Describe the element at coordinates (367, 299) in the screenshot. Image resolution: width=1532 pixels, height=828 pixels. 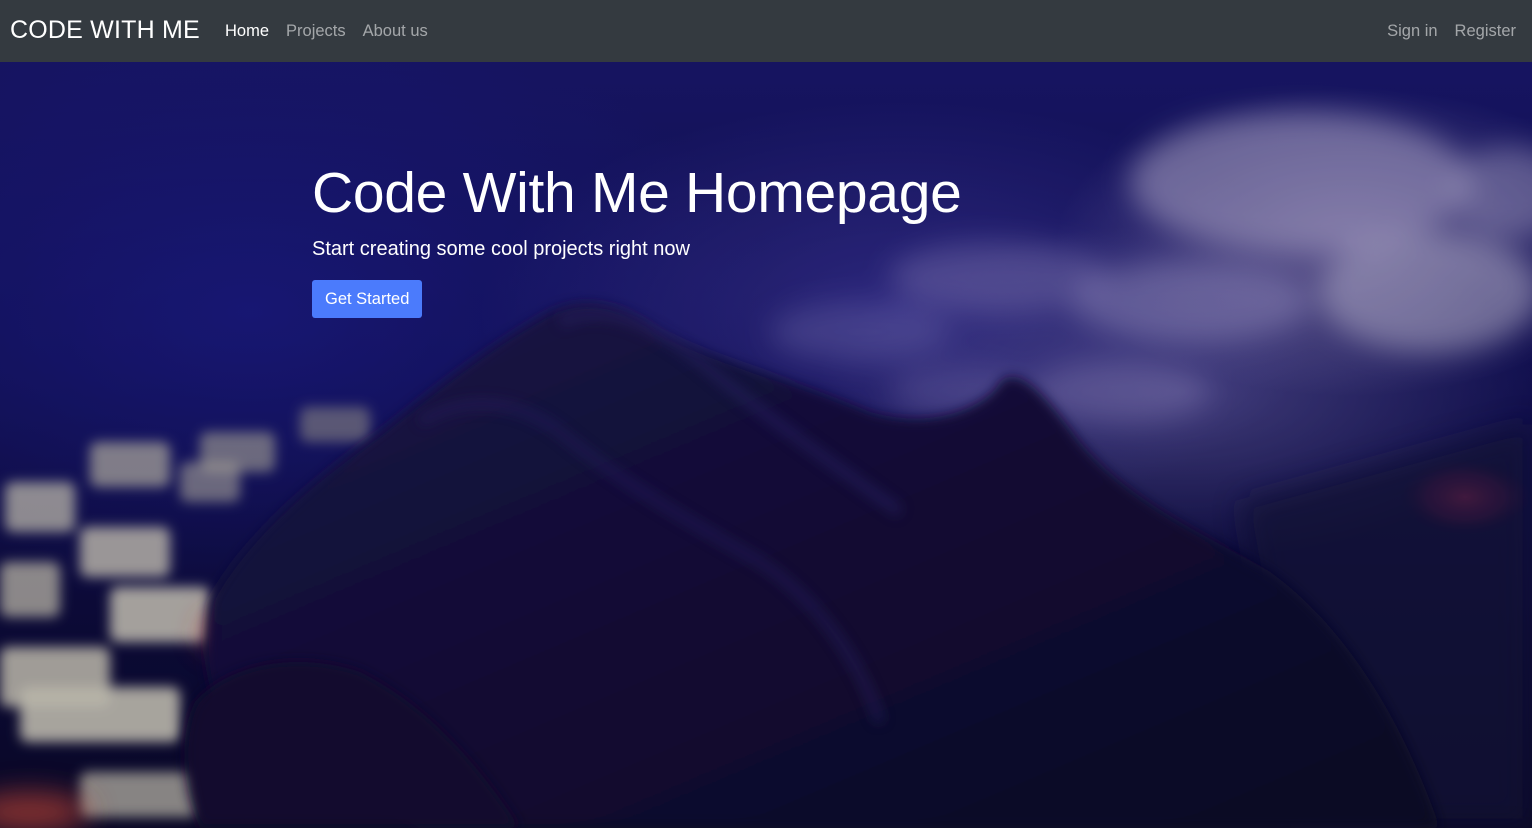
I see `get-started-button: Get Started` at that location.